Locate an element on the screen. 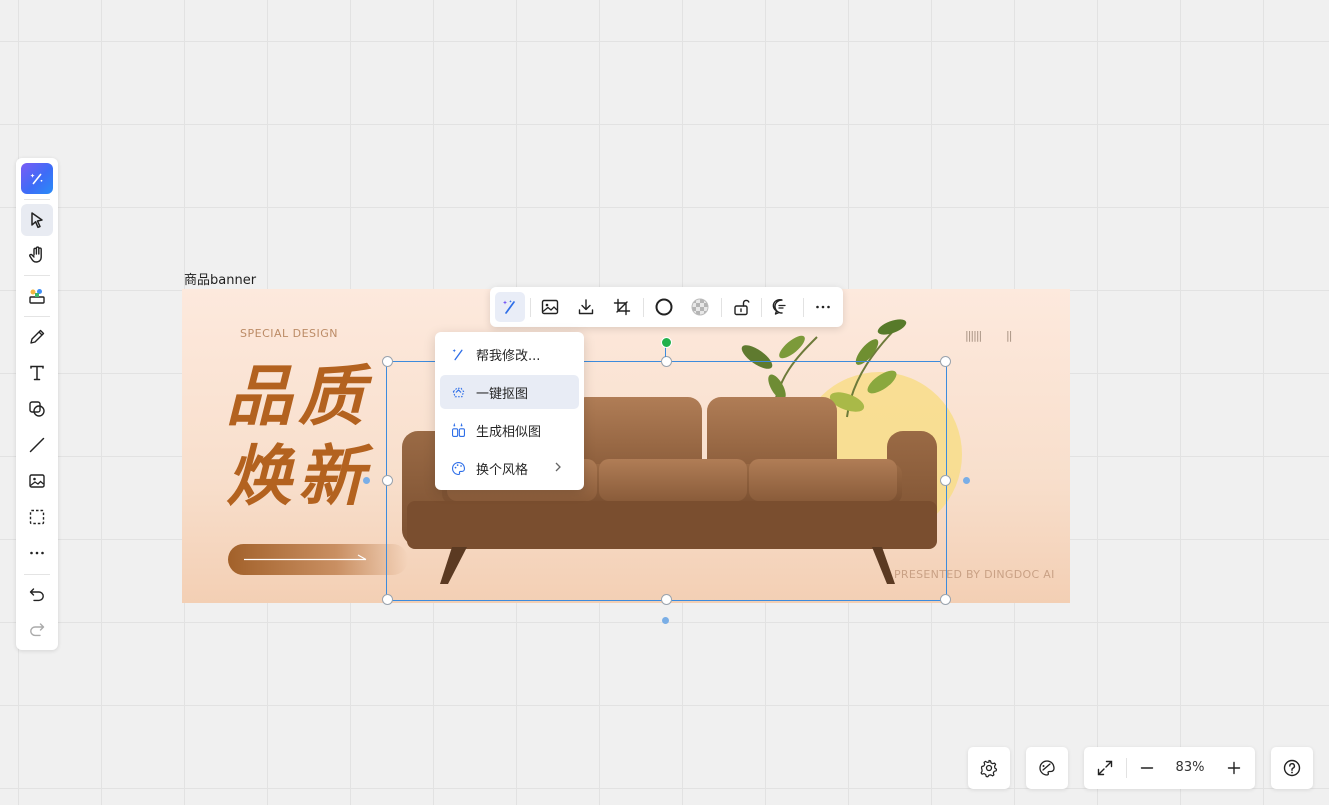 This screenshot has height=805, width=1329. zoom-out-button is located at coordinates (1147, 768).